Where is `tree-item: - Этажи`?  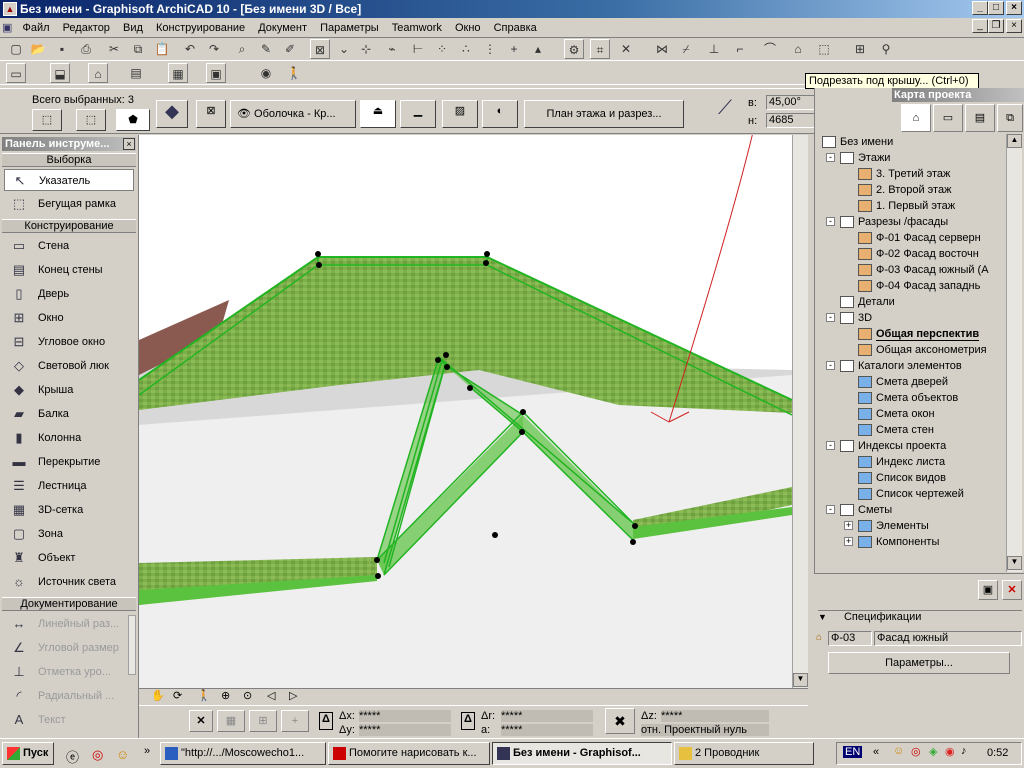 tree-item: - Этажи is located at coordinates (858, 158).